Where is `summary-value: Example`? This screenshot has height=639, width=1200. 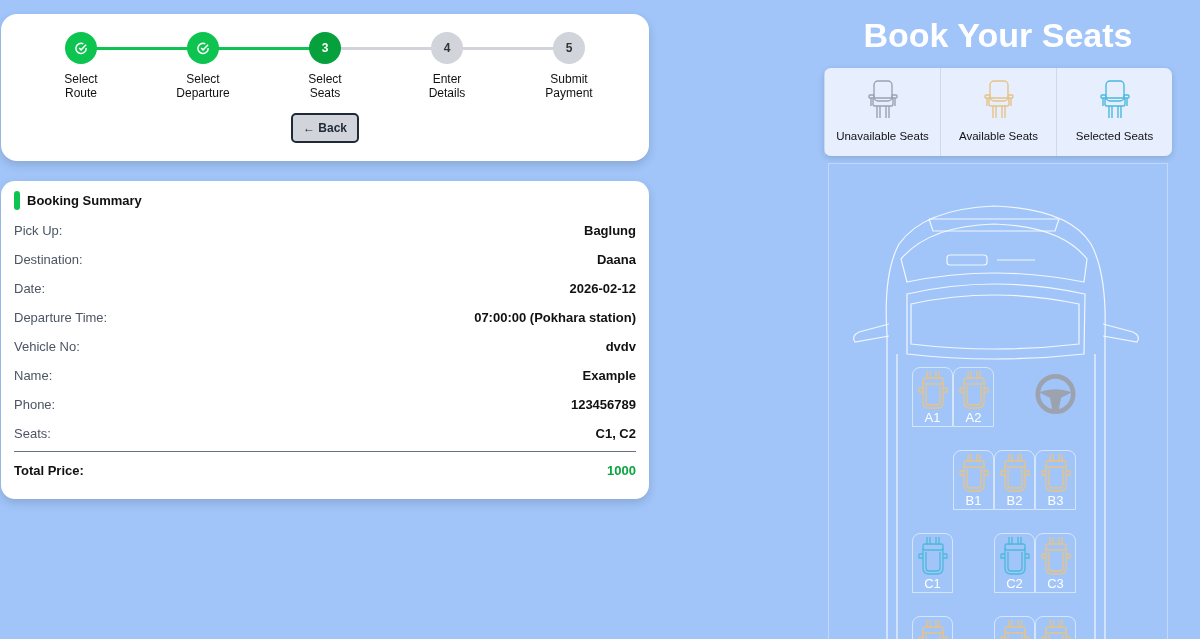 summary-value: Example is located at coordinates (609, 375).